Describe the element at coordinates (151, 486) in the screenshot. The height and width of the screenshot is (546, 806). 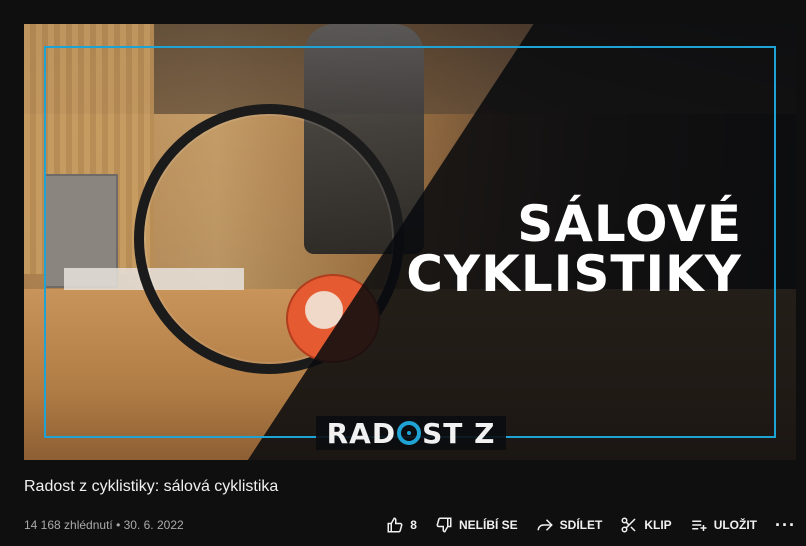
I see `video-title: Radost z cyklistiky: sálová cyklistika` at that location.